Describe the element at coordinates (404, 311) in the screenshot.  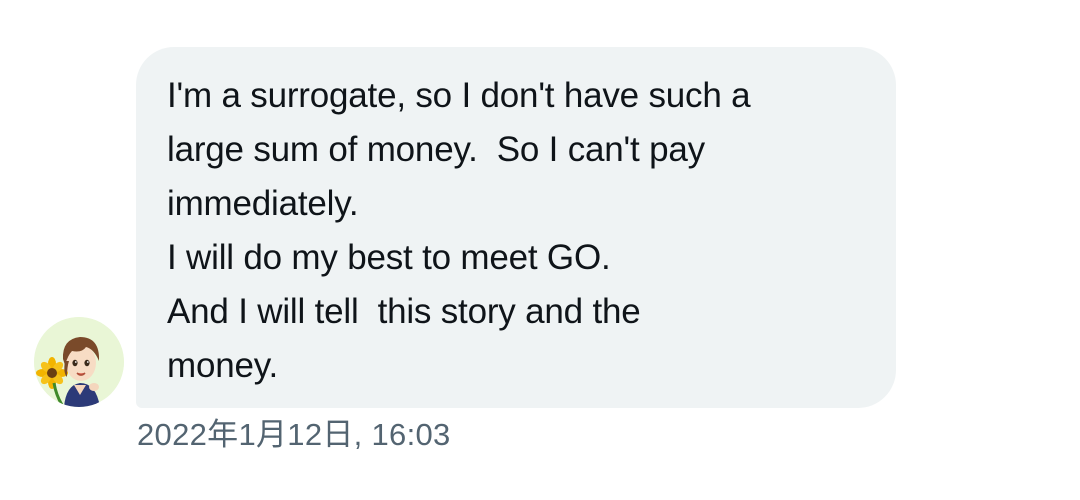
I see `message-text-line: And I will tell this story and the` at that location.